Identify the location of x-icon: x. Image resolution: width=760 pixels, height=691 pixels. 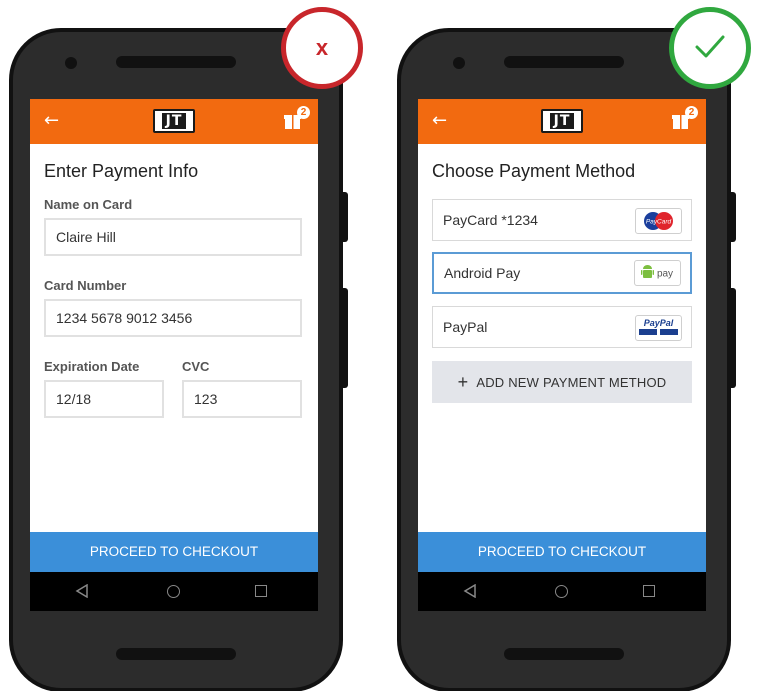
(322, 47).